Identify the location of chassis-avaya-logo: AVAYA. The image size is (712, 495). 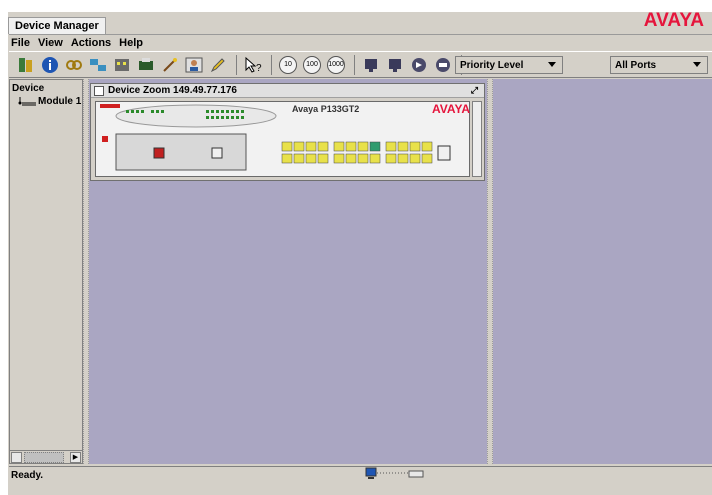
(451, 109).